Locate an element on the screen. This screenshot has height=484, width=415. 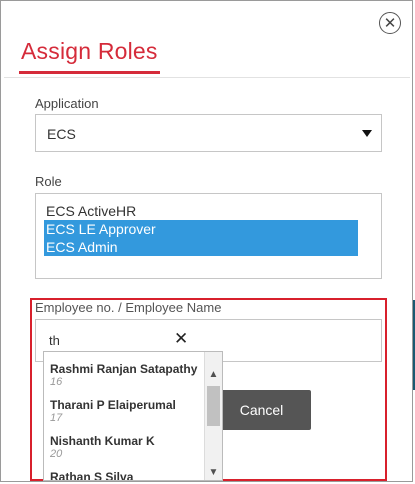
suggestion-item: Rashmi Ranjan Satapathy 16 is located at coordinates (128, 375).